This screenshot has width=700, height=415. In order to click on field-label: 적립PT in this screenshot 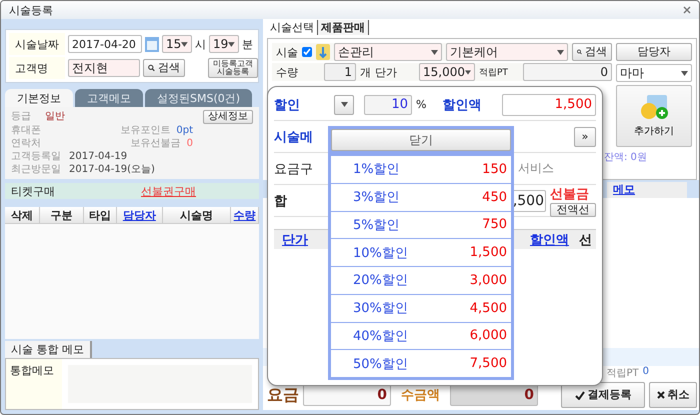, I will do `click(494, 72)`.